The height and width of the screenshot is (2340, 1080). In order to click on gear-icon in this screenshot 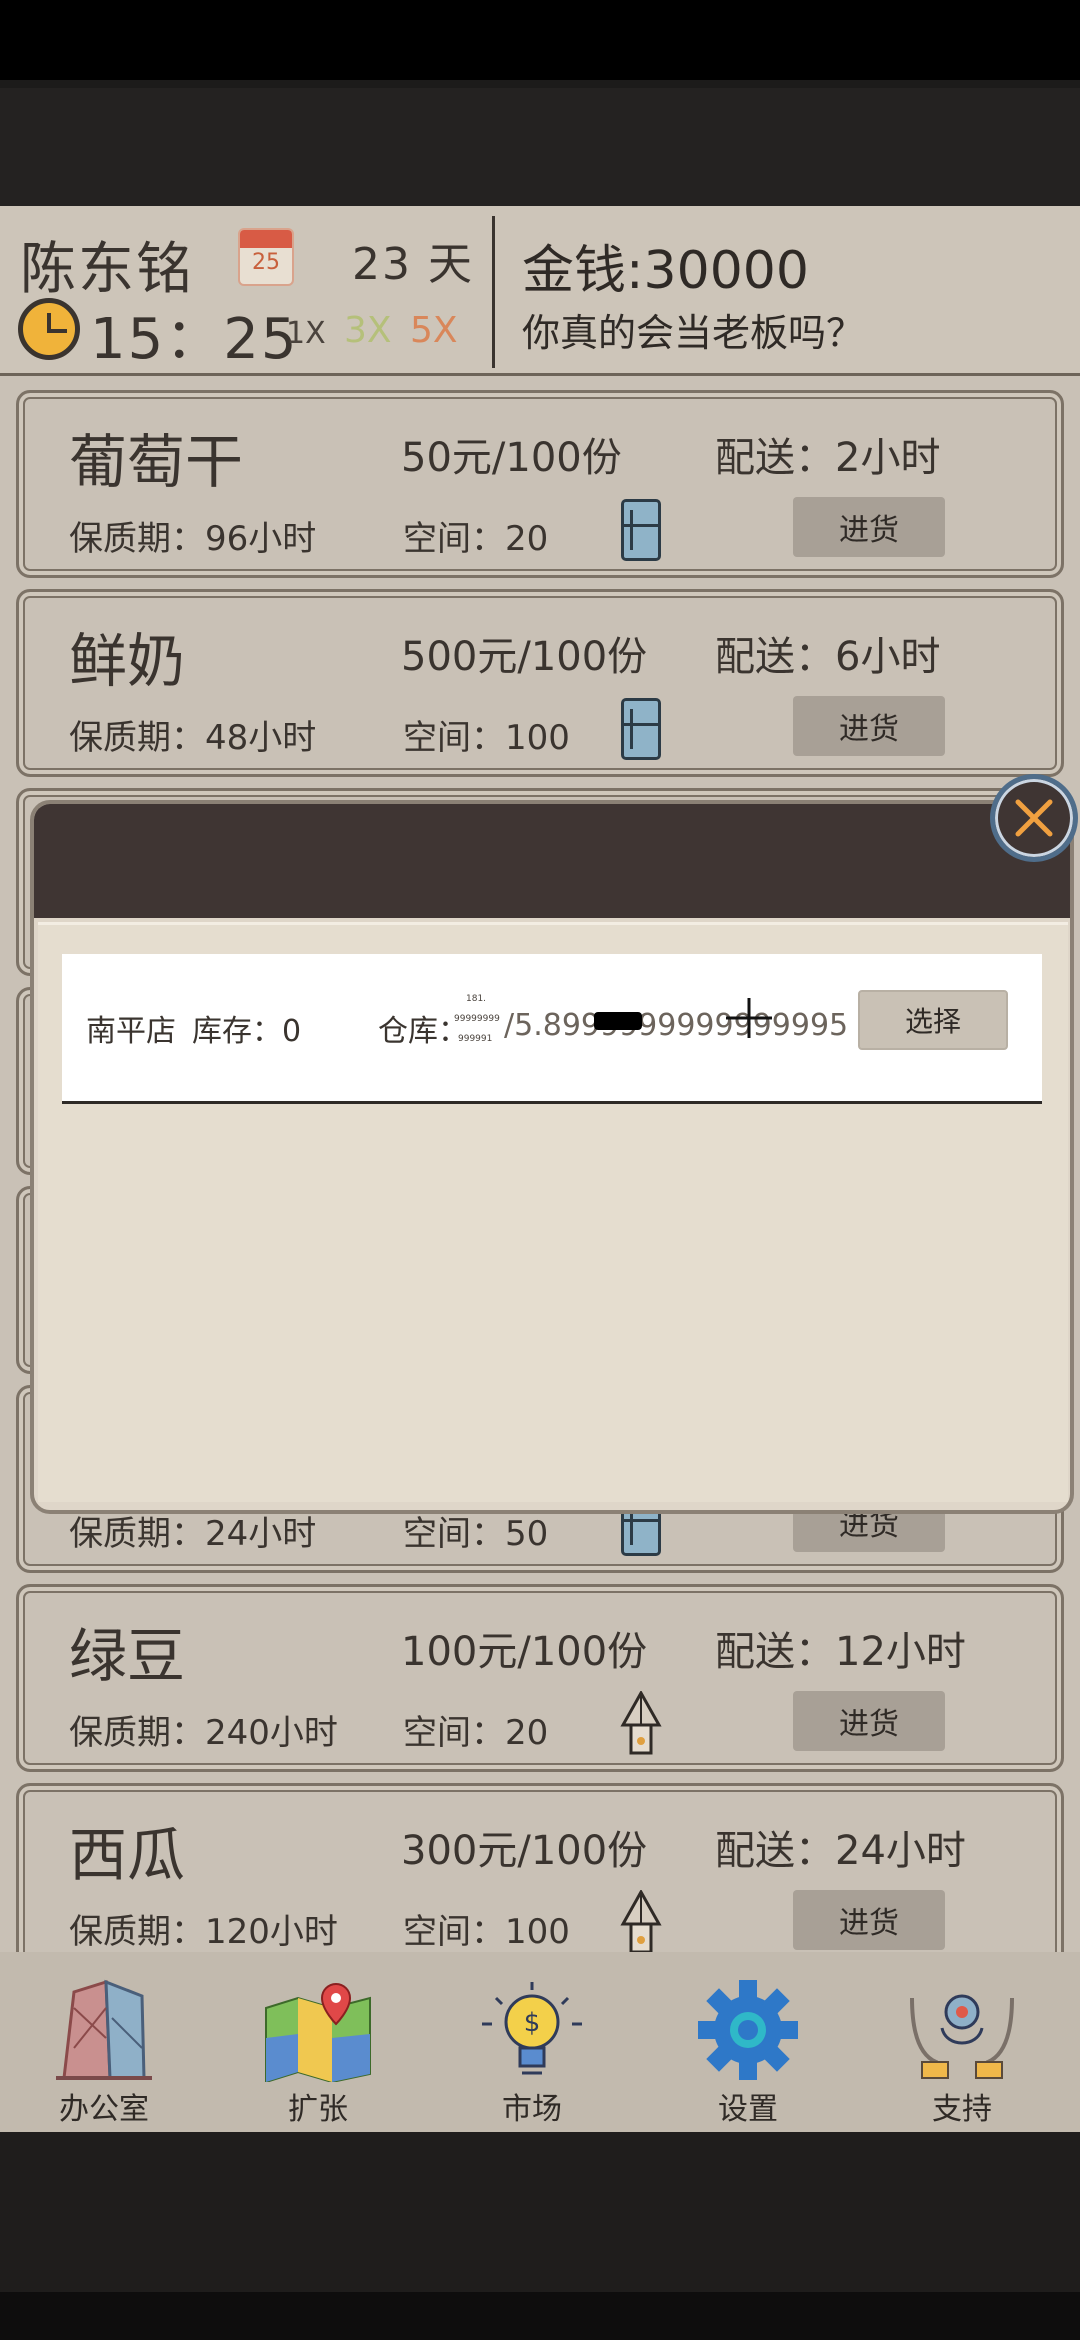, I will do `click(748, 2030)`.